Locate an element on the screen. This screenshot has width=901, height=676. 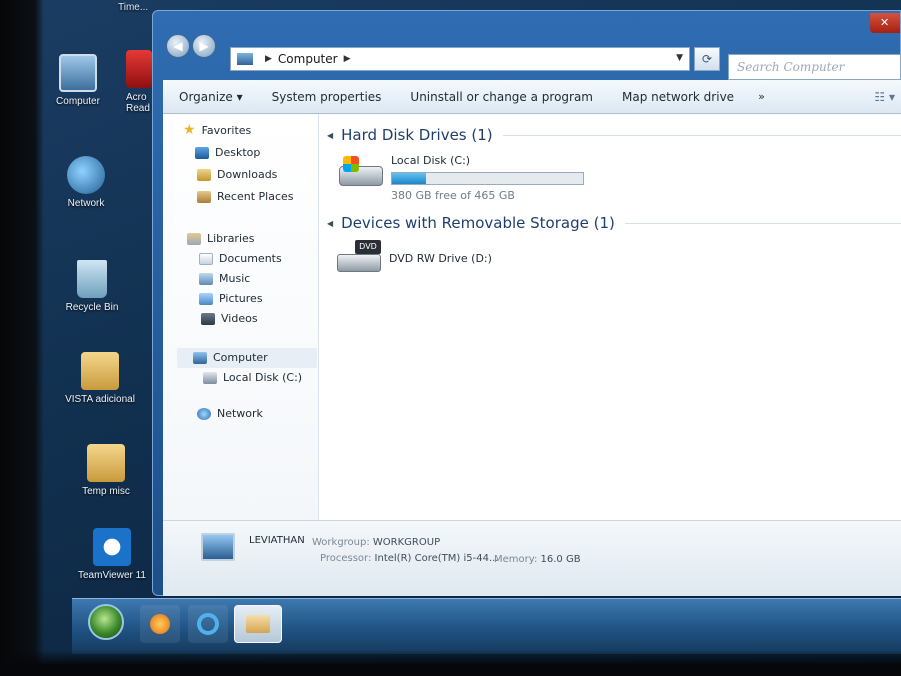
more-commands-button: » is located at coordinates (761, 96).